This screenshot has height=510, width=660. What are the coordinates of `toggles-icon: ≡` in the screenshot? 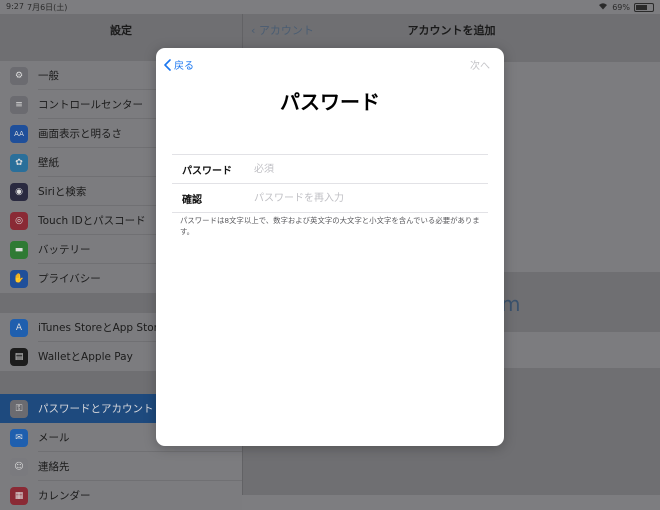 It's located at (19, 104).